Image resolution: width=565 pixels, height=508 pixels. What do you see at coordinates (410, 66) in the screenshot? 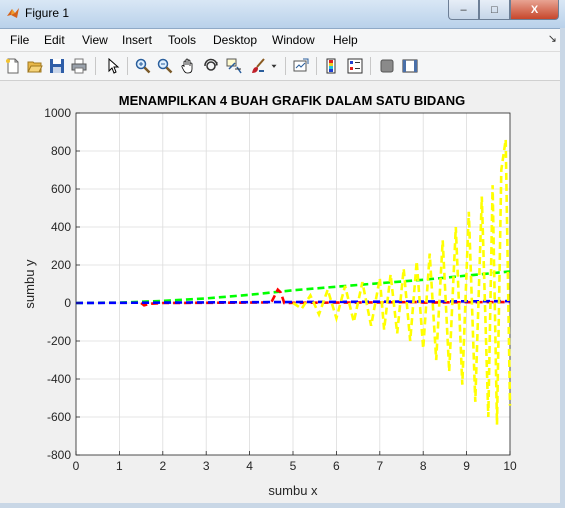
I see `show-plot-tools-icon` at bounding box center [410, 66].